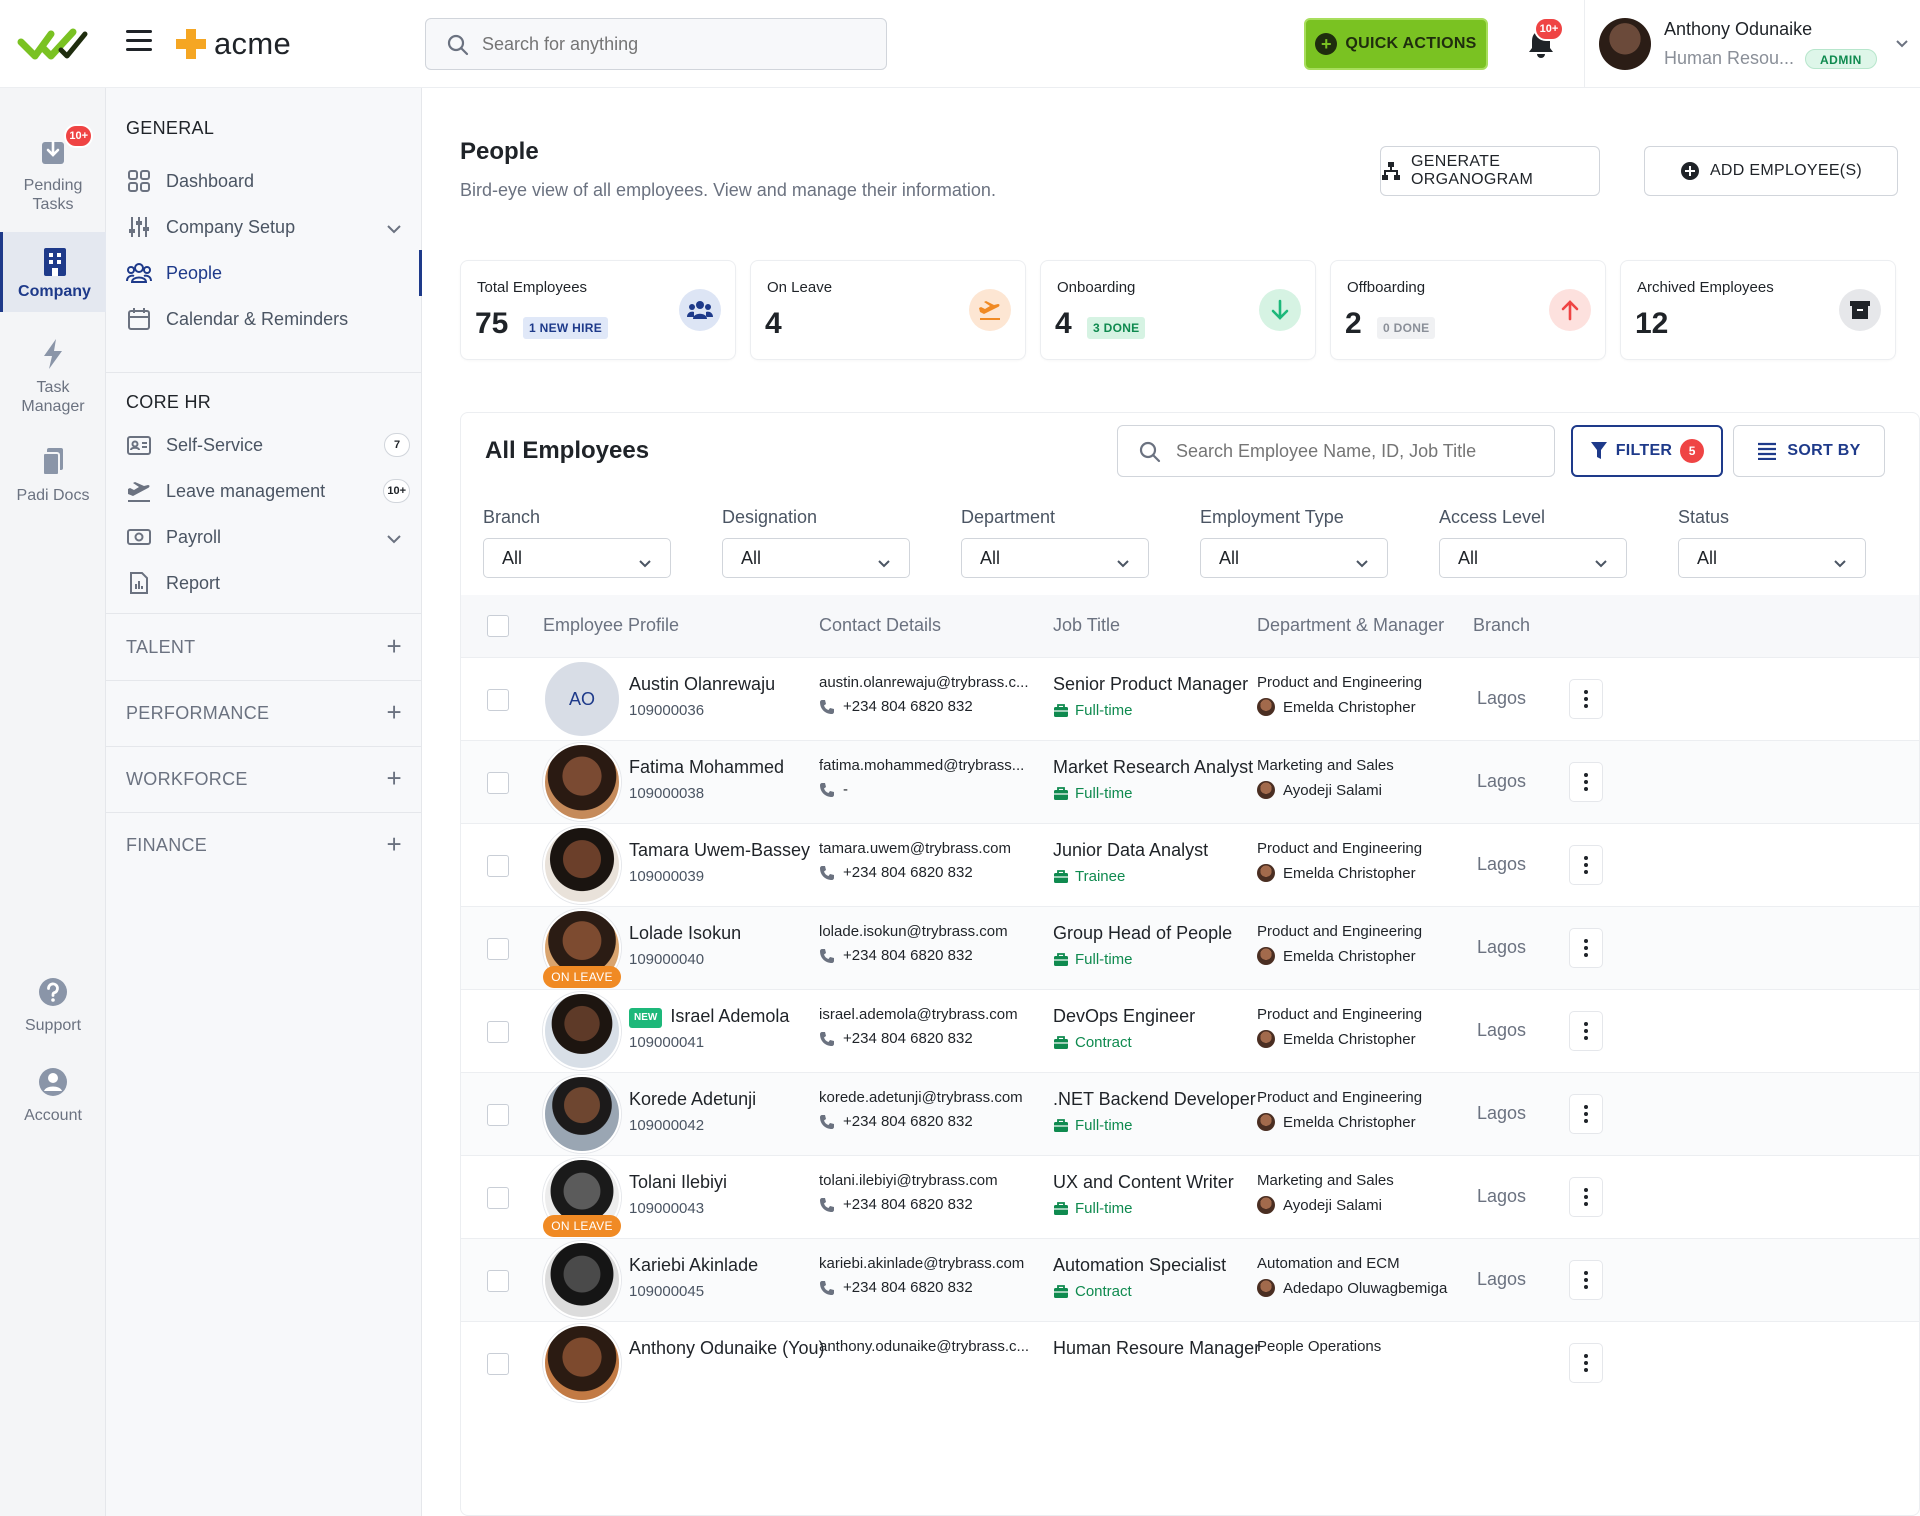  Describe the element at coordinates (1178, 310) in the screenshot. I see `stat-onboarding: Onboarding 4 3 DONE` at that location.